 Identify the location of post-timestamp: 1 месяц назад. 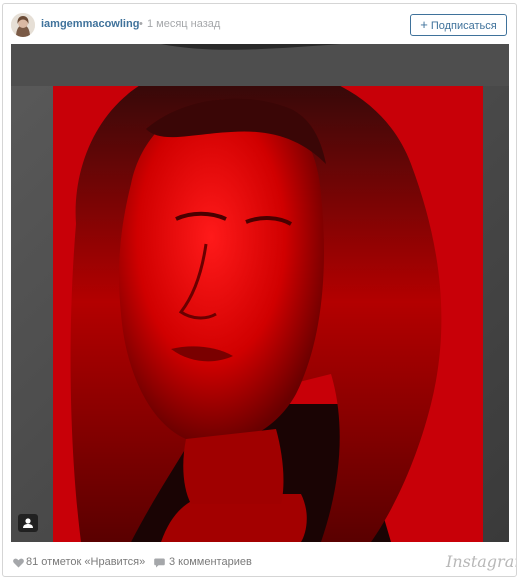
(183, 24).